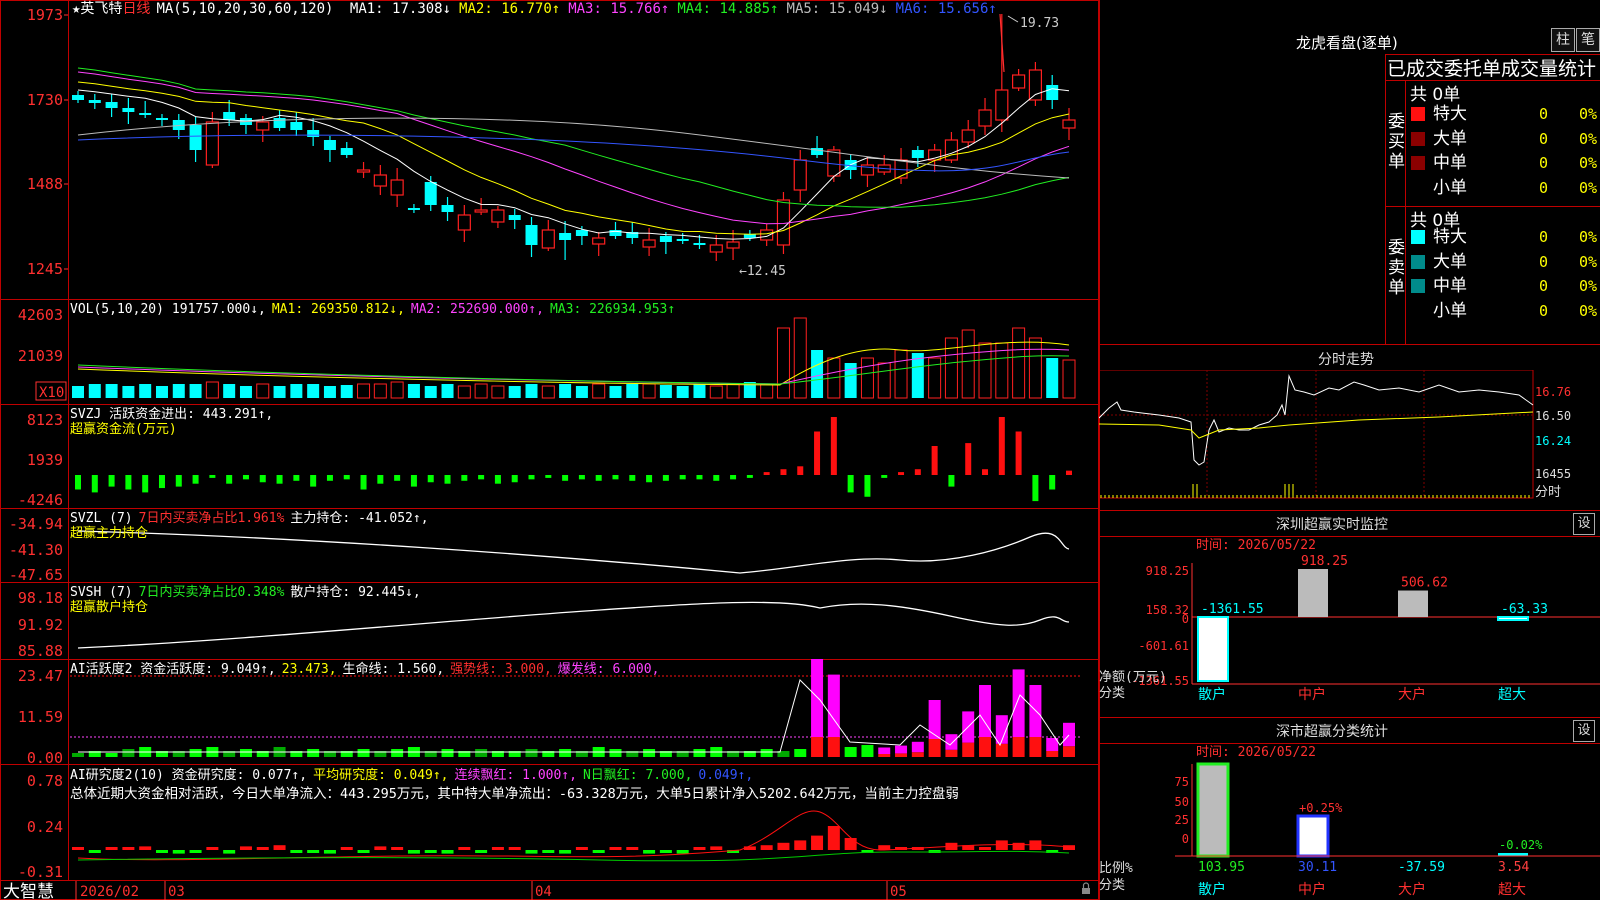 This screenshot has height=900, width=1600. I want to click on bar-mode-button: 柱, so click(1563, 40).